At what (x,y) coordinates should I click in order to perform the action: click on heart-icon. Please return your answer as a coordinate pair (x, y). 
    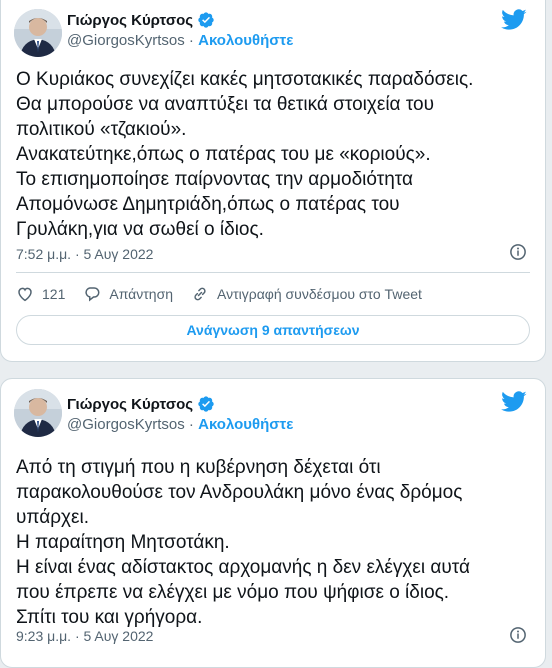
    Looking at the image, I should click on (25, 294).